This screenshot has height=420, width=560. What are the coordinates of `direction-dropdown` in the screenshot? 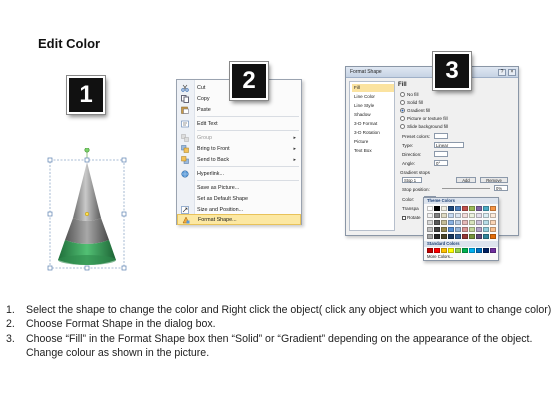 It's located at (441, 154).